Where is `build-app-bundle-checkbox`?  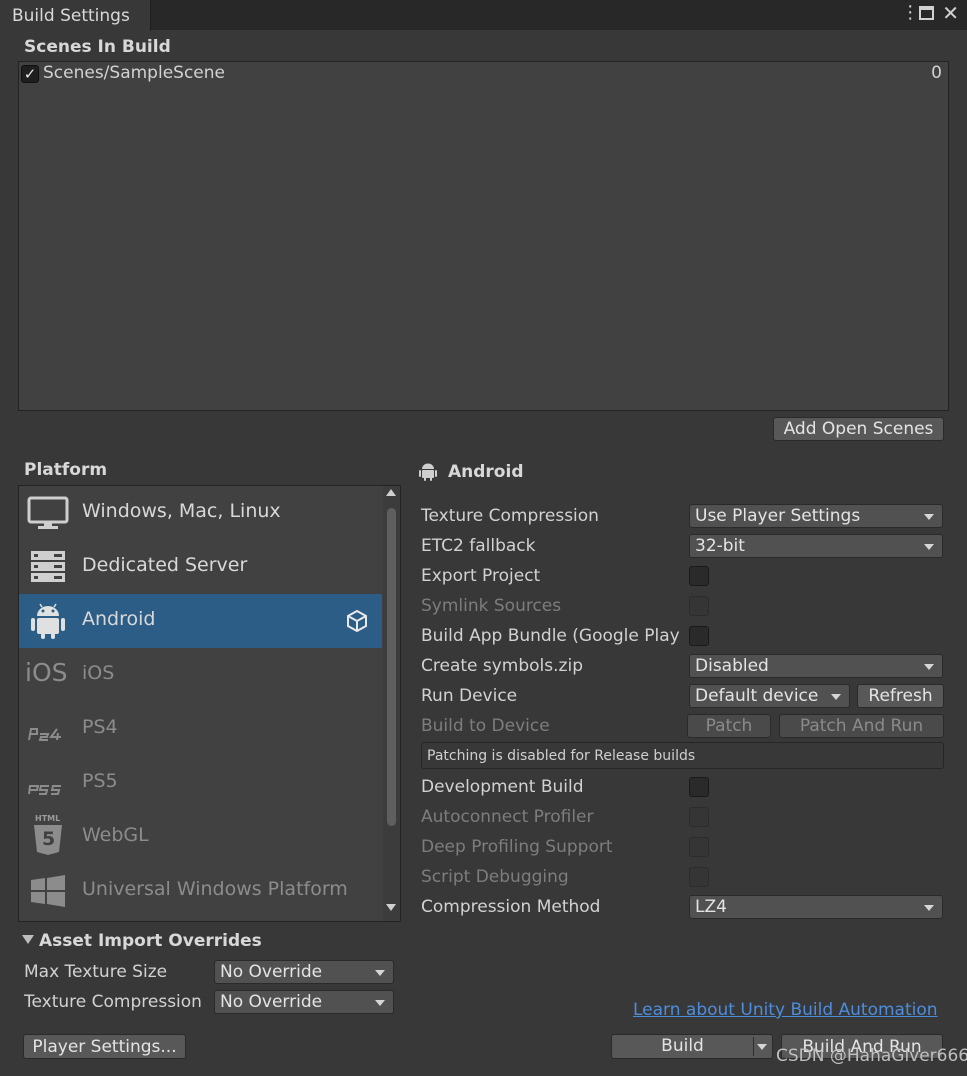
build-app-bundle-checkbox is located at coordinates (699, 636).